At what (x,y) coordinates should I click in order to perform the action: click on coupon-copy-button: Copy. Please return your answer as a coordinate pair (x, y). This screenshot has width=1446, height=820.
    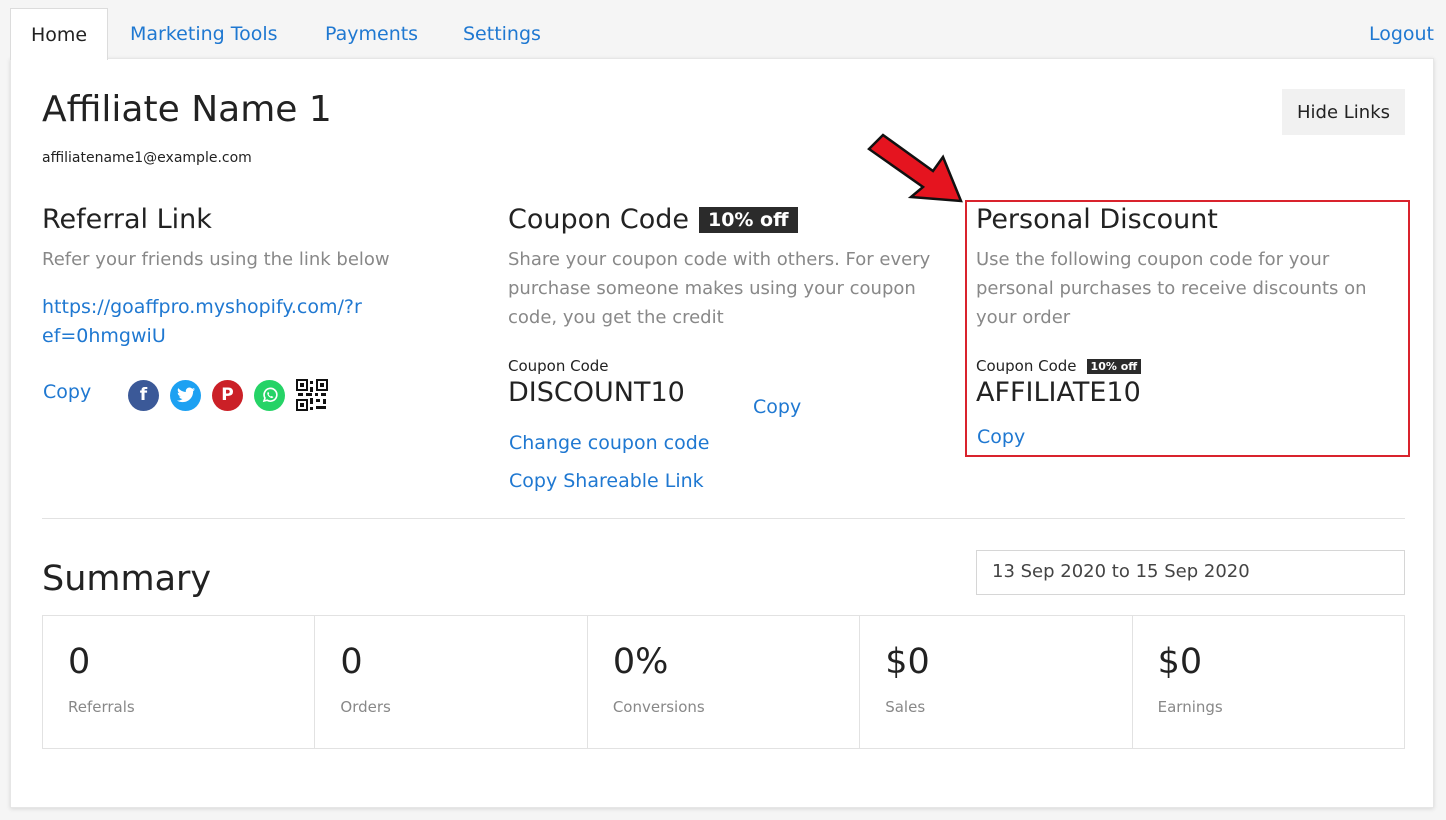
    Looking at the image, I should click on (777, 407).